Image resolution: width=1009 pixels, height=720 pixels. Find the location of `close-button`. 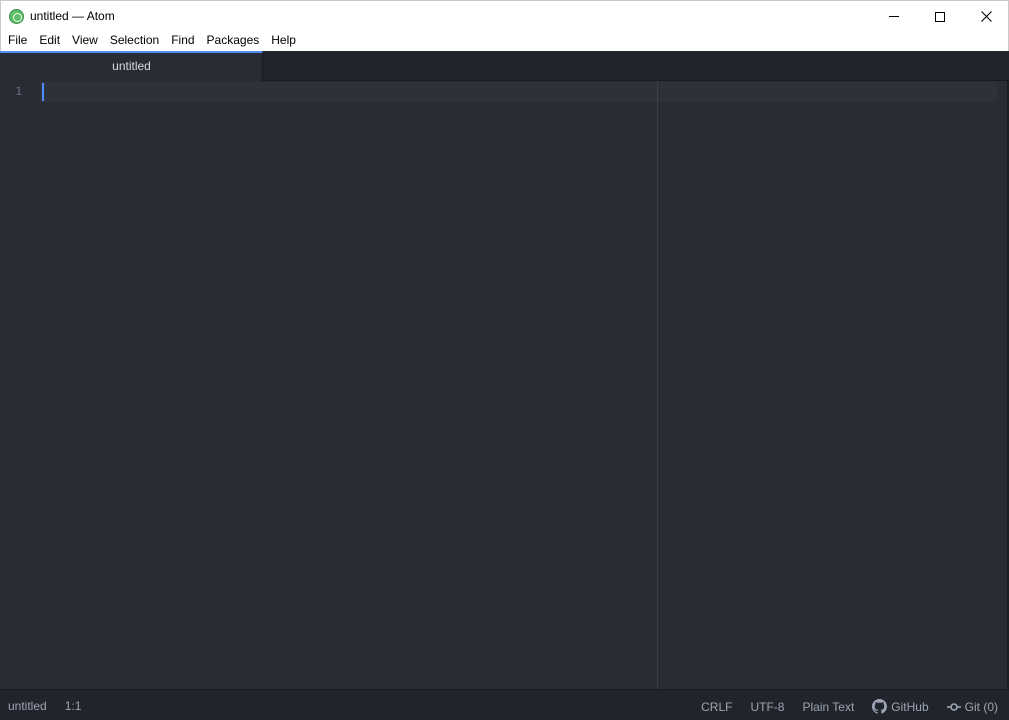

close-button is located at coordinates (986, 16).